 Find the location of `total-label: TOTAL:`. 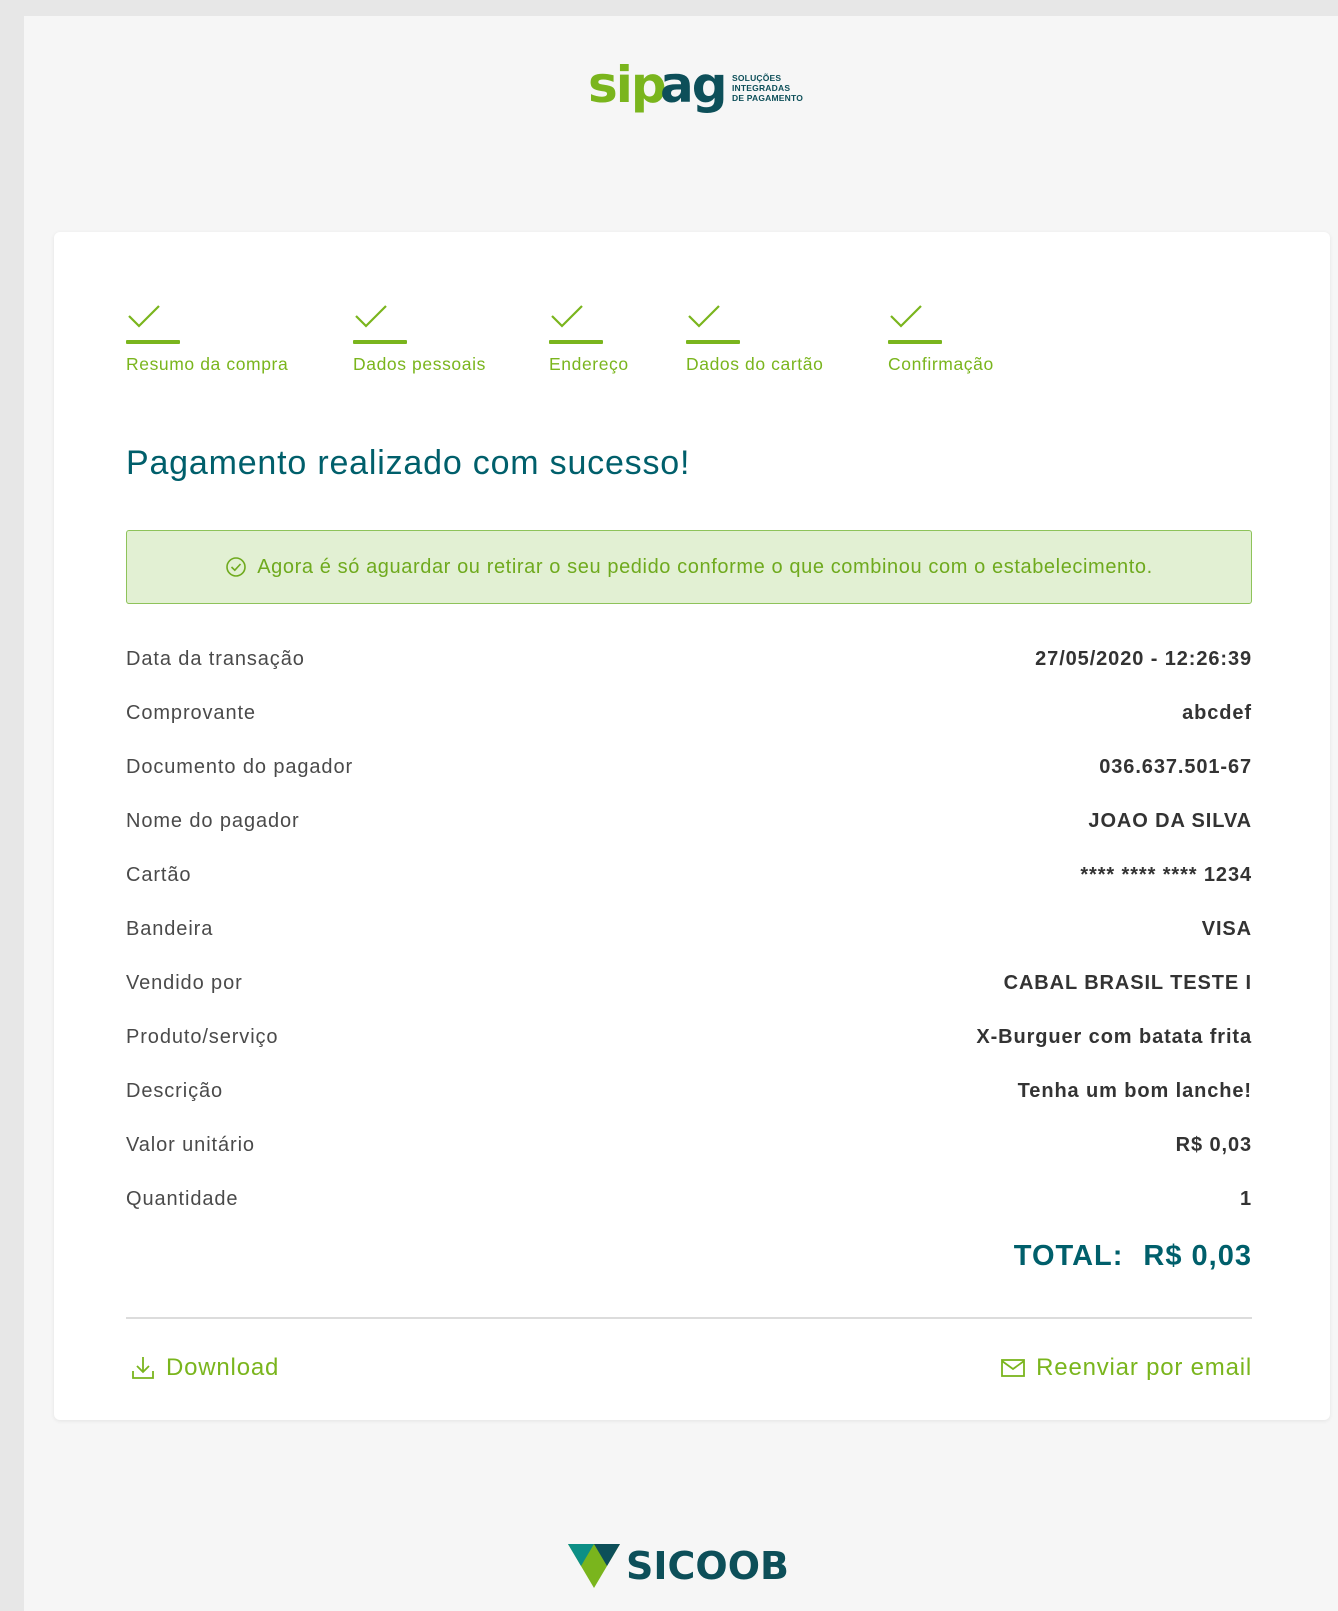

total-label: TOTAL: is located at coordinates (1068, 1256).